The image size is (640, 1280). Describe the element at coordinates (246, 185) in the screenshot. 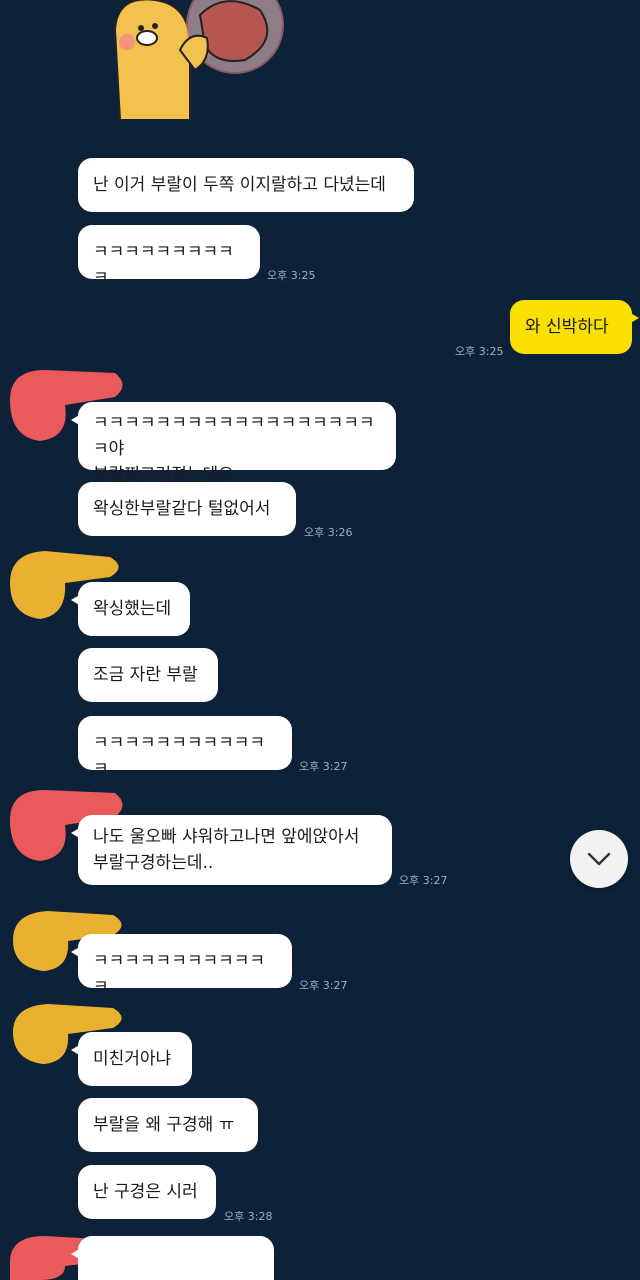

I see `message-bubble: 난 이거 부랄이 두쪽 이지랄하고 다녔는데` at that location.